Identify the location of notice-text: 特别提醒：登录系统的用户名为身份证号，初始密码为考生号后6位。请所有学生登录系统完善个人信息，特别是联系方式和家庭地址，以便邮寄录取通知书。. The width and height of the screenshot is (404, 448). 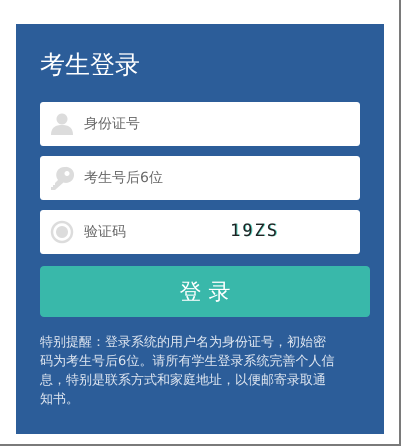
(188, 371).